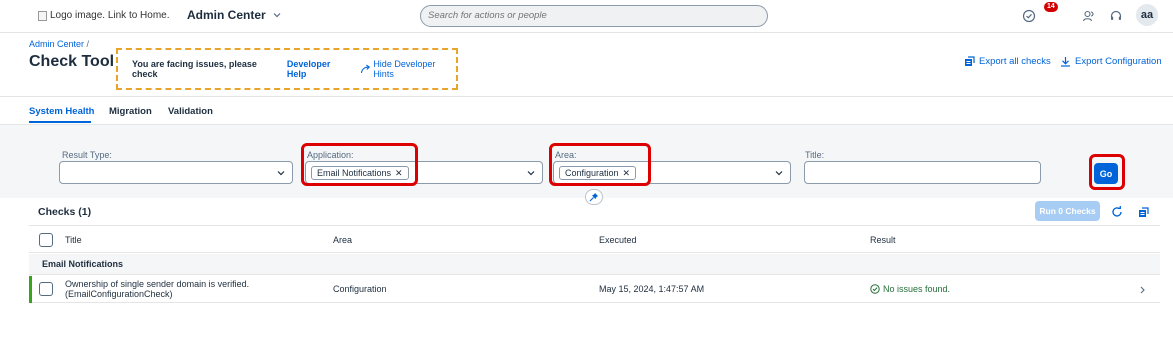  I want to click on result-type-label: Result Type:, so click(87, 155).